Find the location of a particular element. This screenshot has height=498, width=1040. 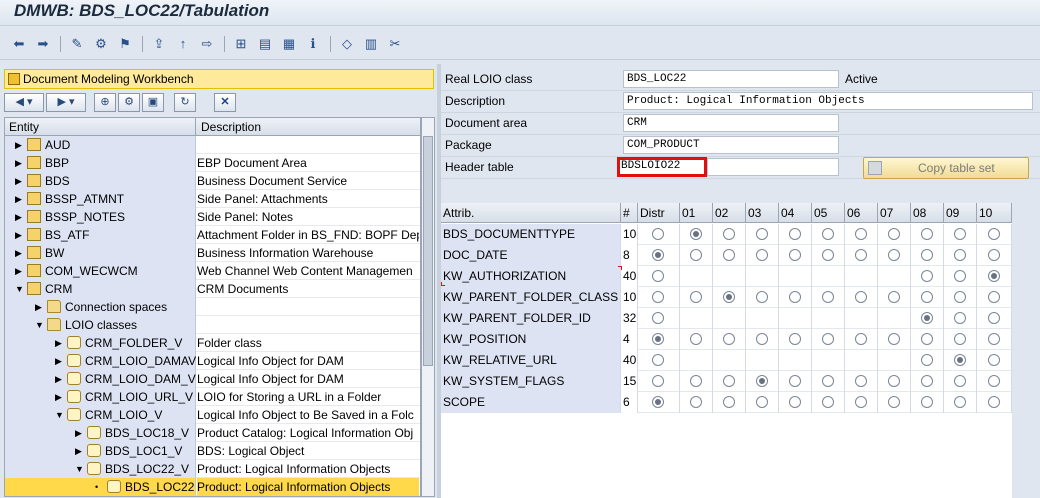

tree-scrollbar is located at coordinates (428, 307).